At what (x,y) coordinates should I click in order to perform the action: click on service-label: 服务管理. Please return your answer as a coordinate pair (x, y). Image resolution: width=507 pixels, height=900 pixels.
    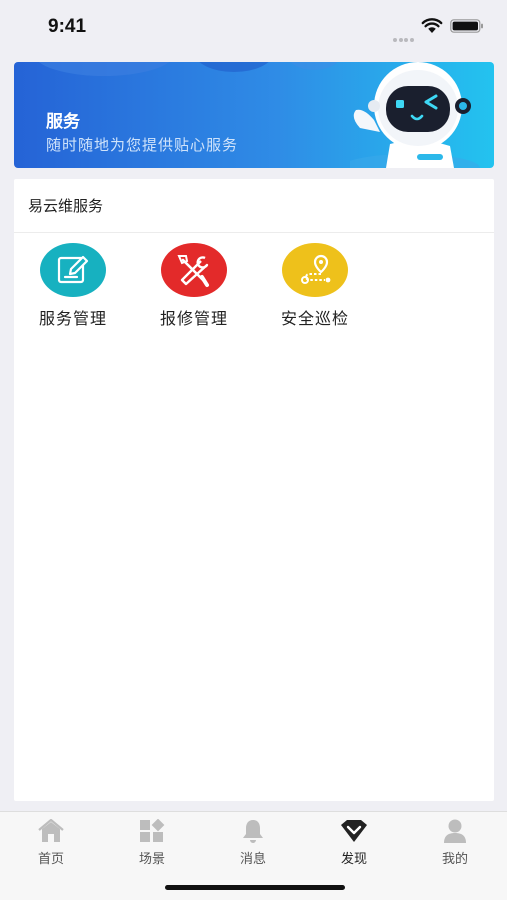
    Looking at the image, I should click on (72, 318).